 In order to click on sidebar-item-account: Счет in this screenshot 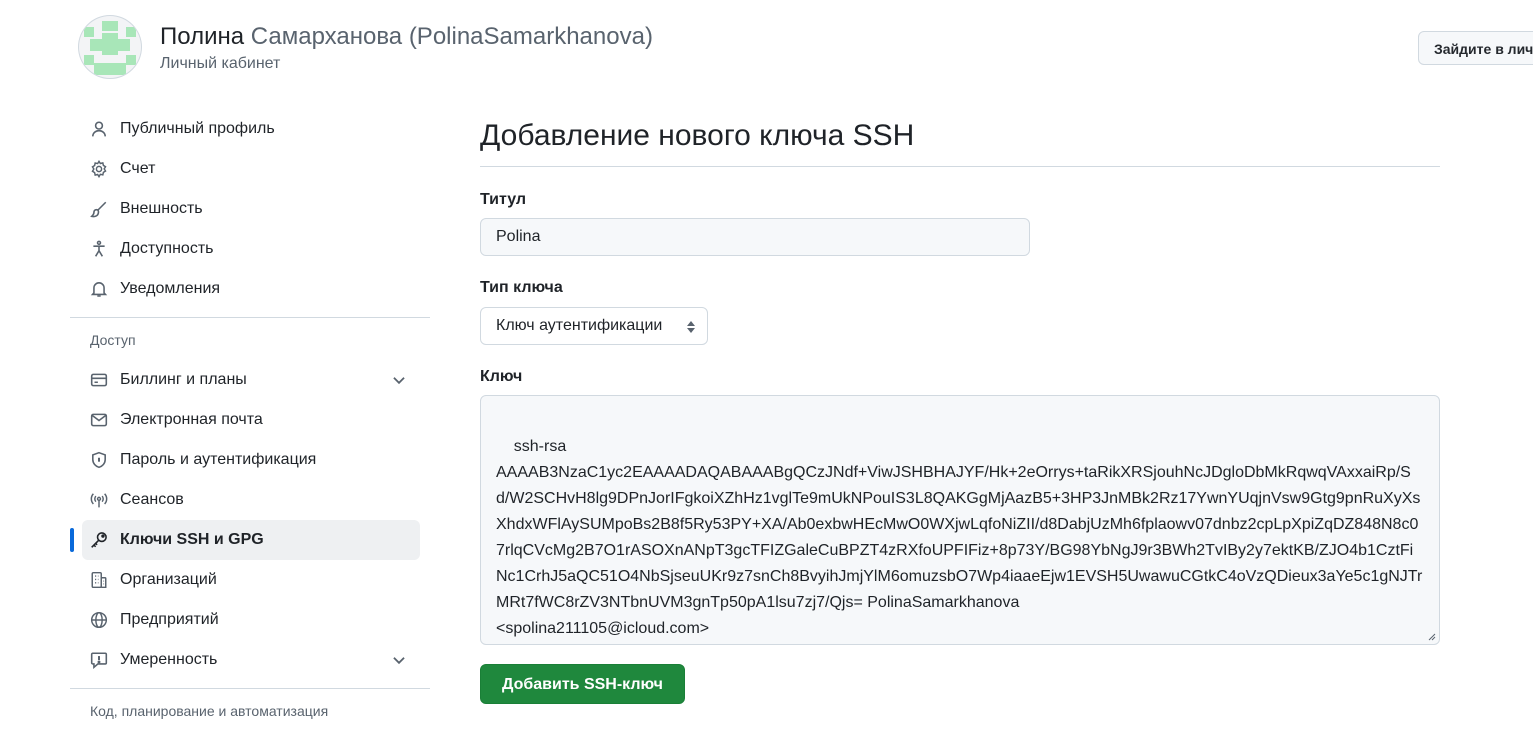, I will do `click(251, 169)`.